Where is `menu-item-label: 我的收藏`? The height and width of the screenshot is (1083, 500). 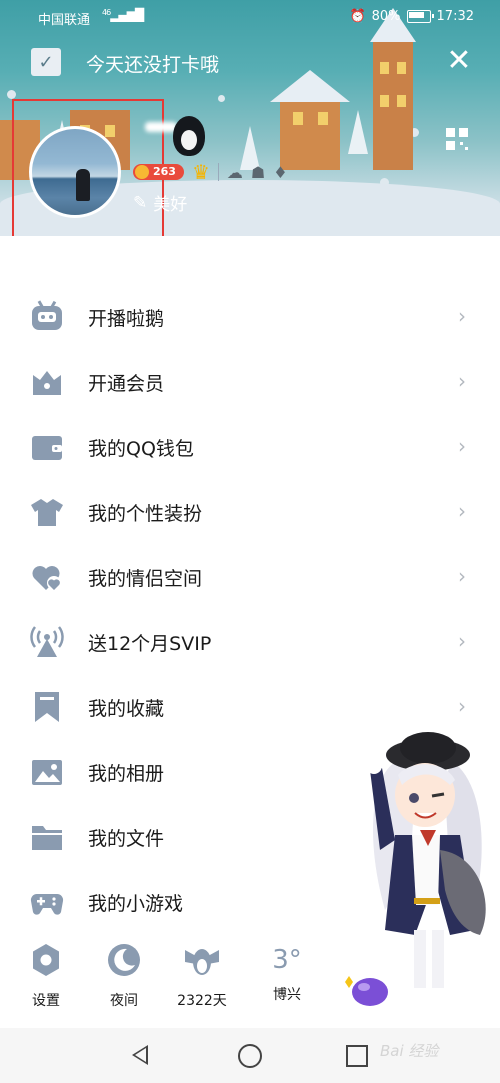 menu-item-label: 我的收藏 is located at coordinates (126, 709).